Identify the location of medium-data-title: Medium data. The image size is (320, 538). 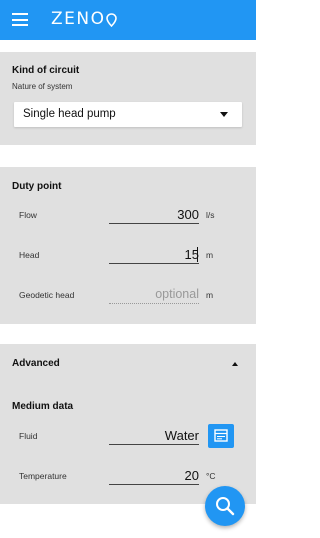
(43, 406).